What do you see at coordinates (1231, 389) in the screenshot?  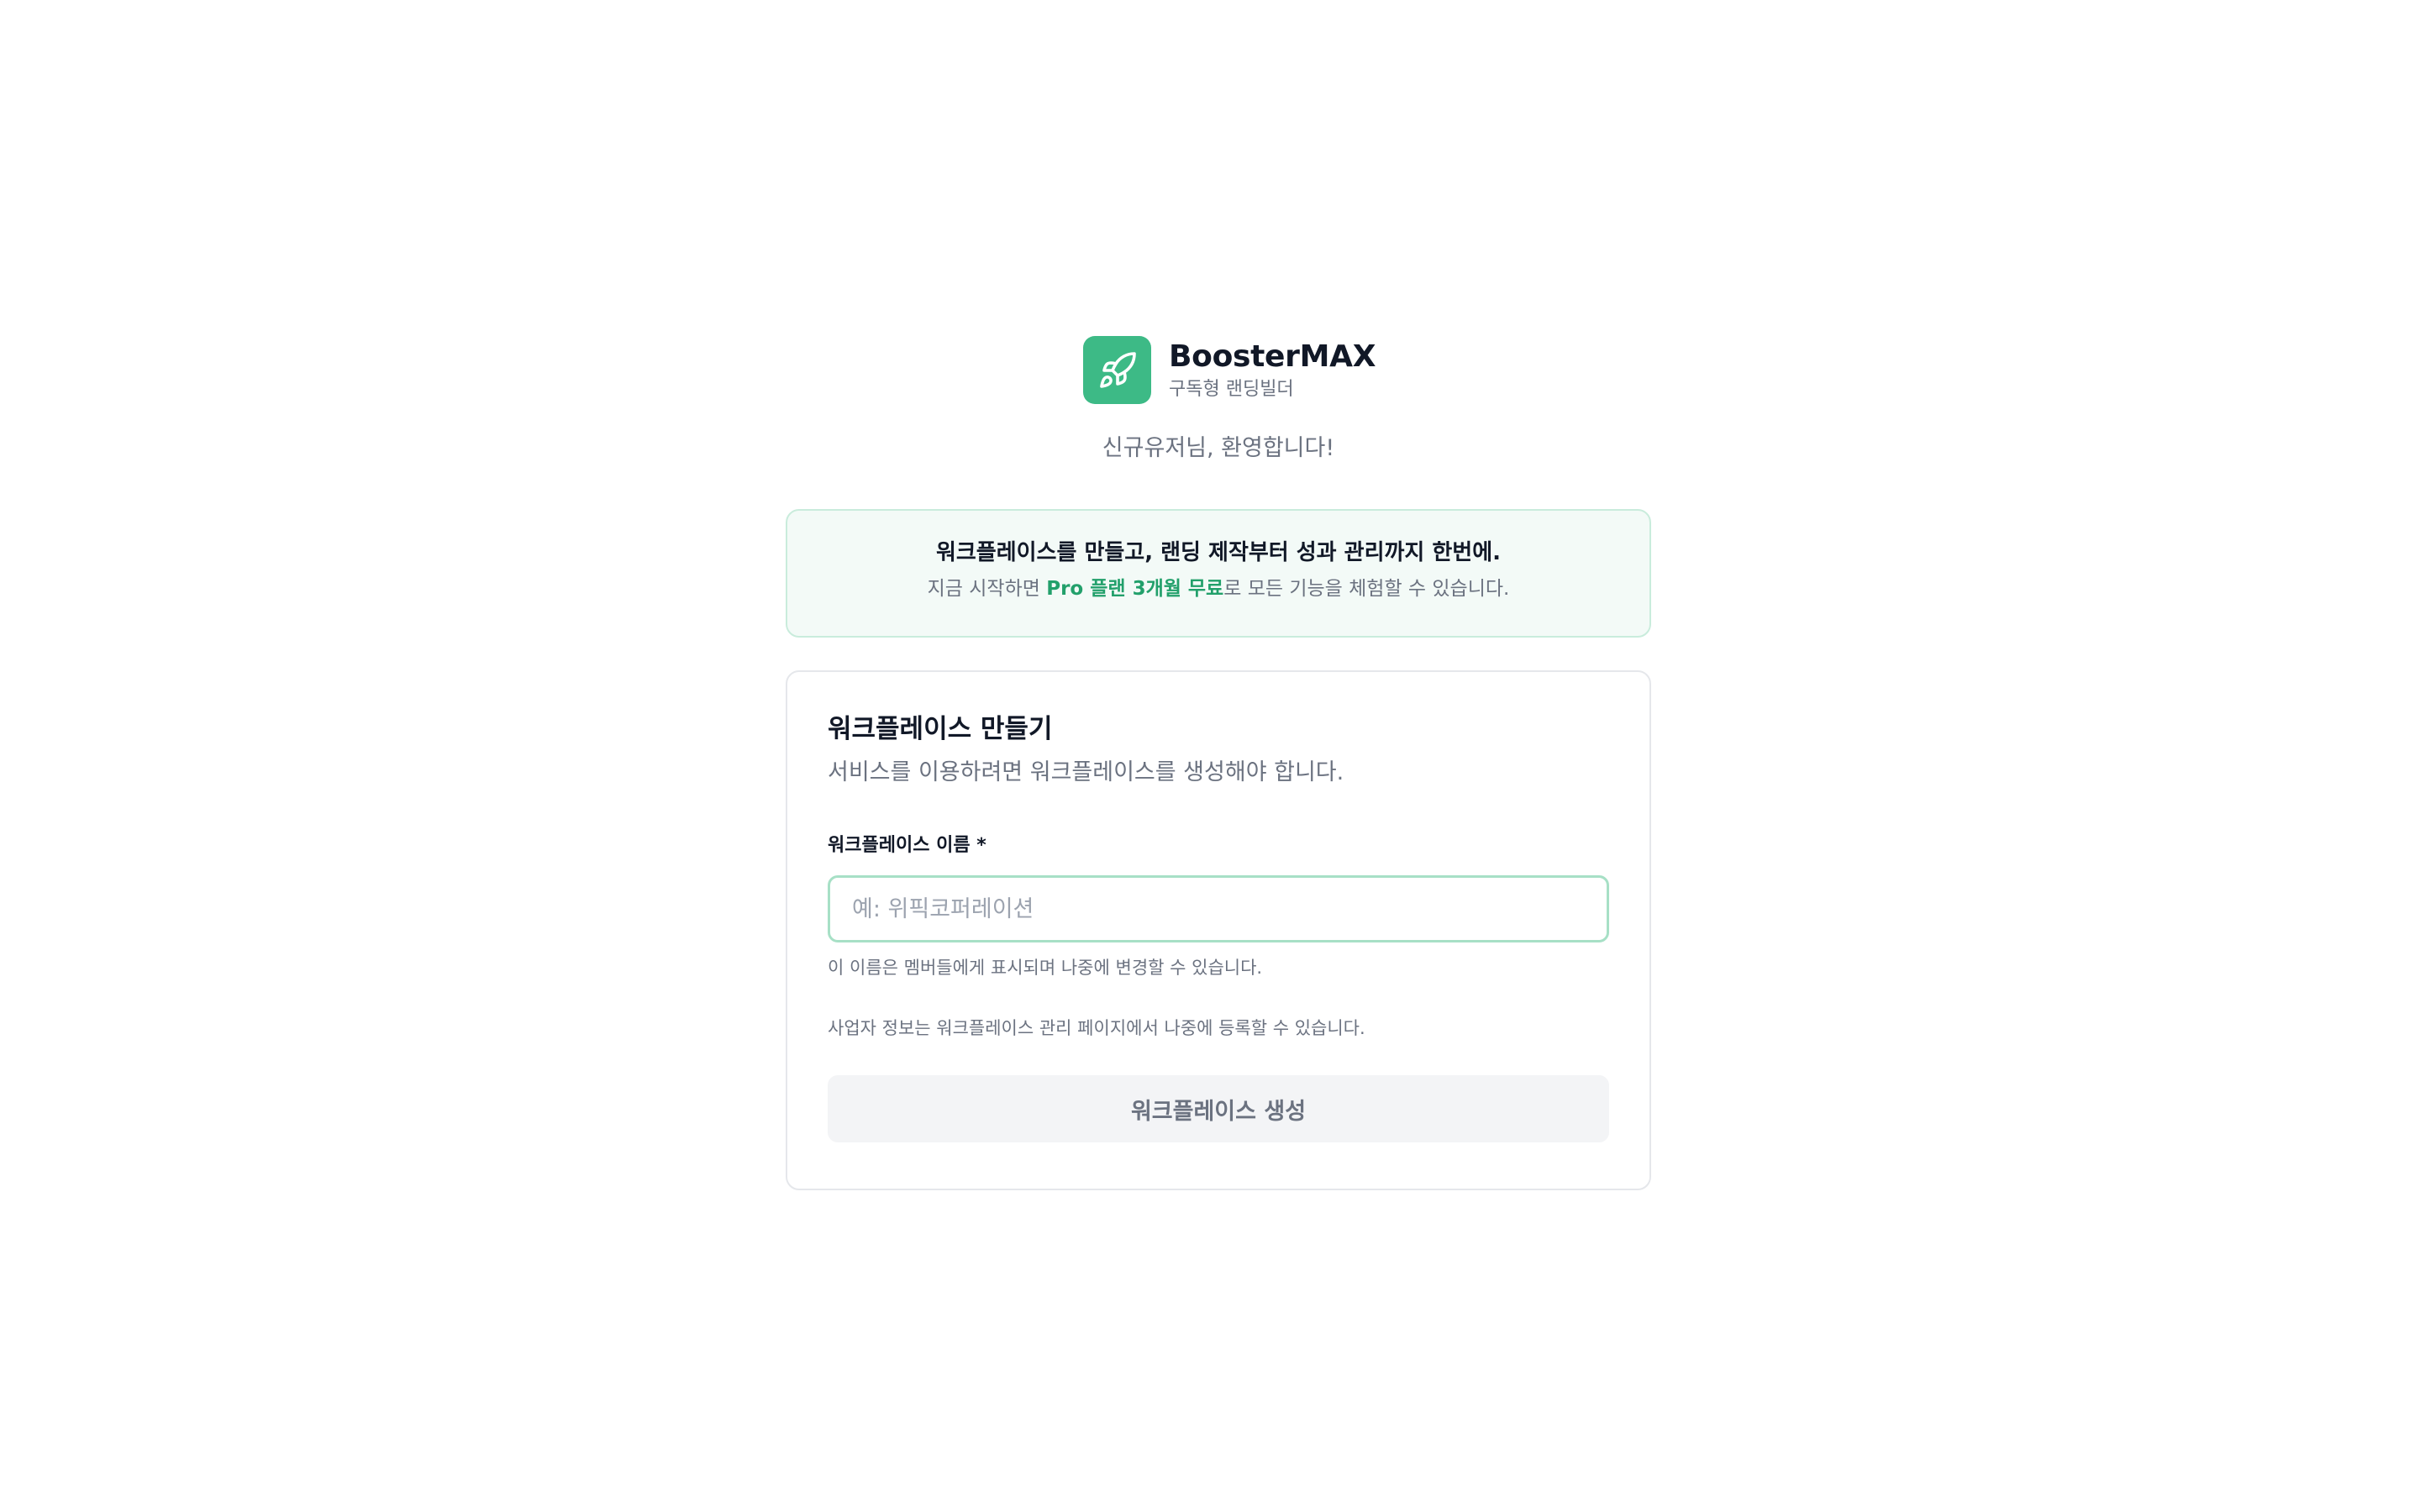 I see `brand-tagline: 구독형 랜딩빌더` at bounding box center [1231, 389].